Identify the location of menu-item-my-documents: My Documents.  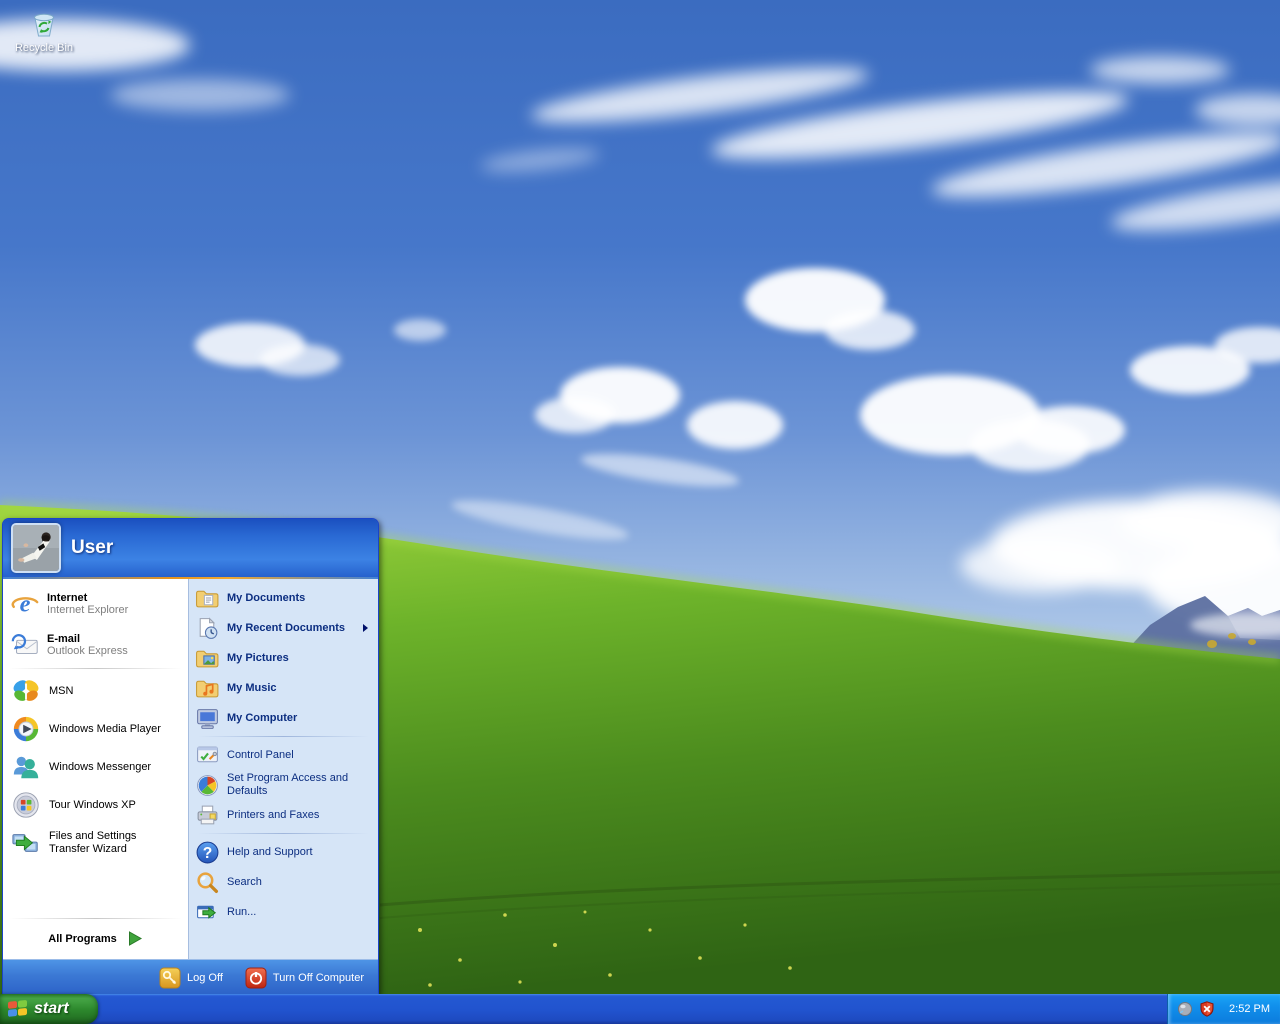
(283, 598).